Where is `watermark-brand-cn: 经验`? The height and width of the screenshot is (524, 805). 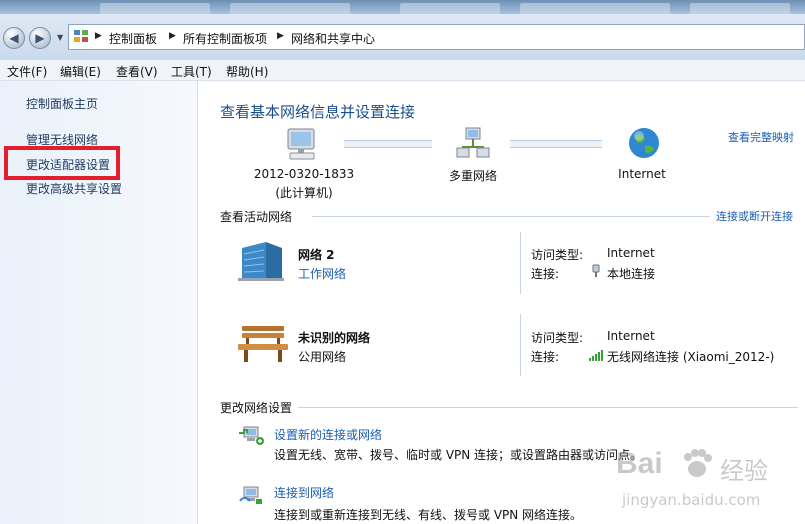
watermark-brand-cn: 经验 is located at coordinates (744, 471).